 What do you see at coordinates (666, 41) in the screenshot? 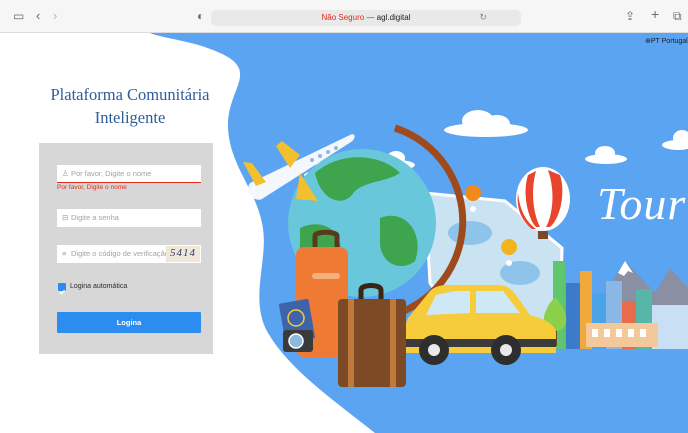
I see `language-selector: ⊕PT Portugal` at bounding box center [666, 41].